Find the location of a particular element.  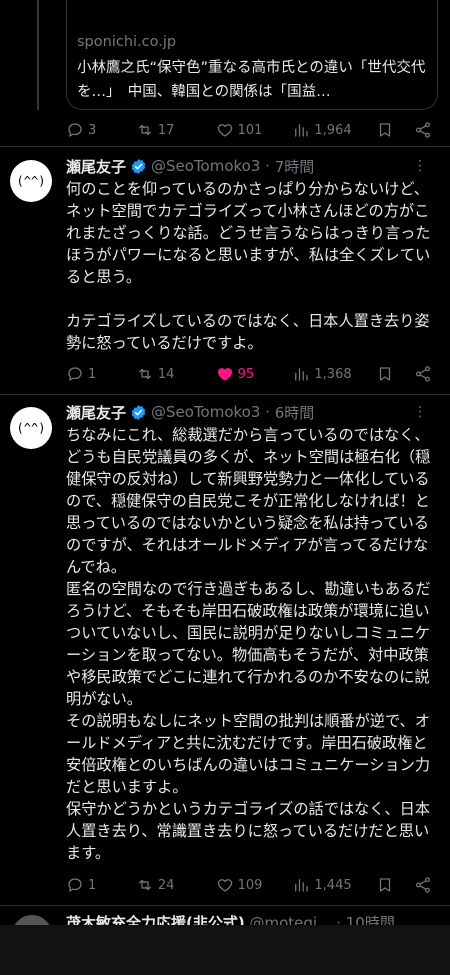

link-card-domain: sponichi.co.jp is located at coordinates (127, 42).